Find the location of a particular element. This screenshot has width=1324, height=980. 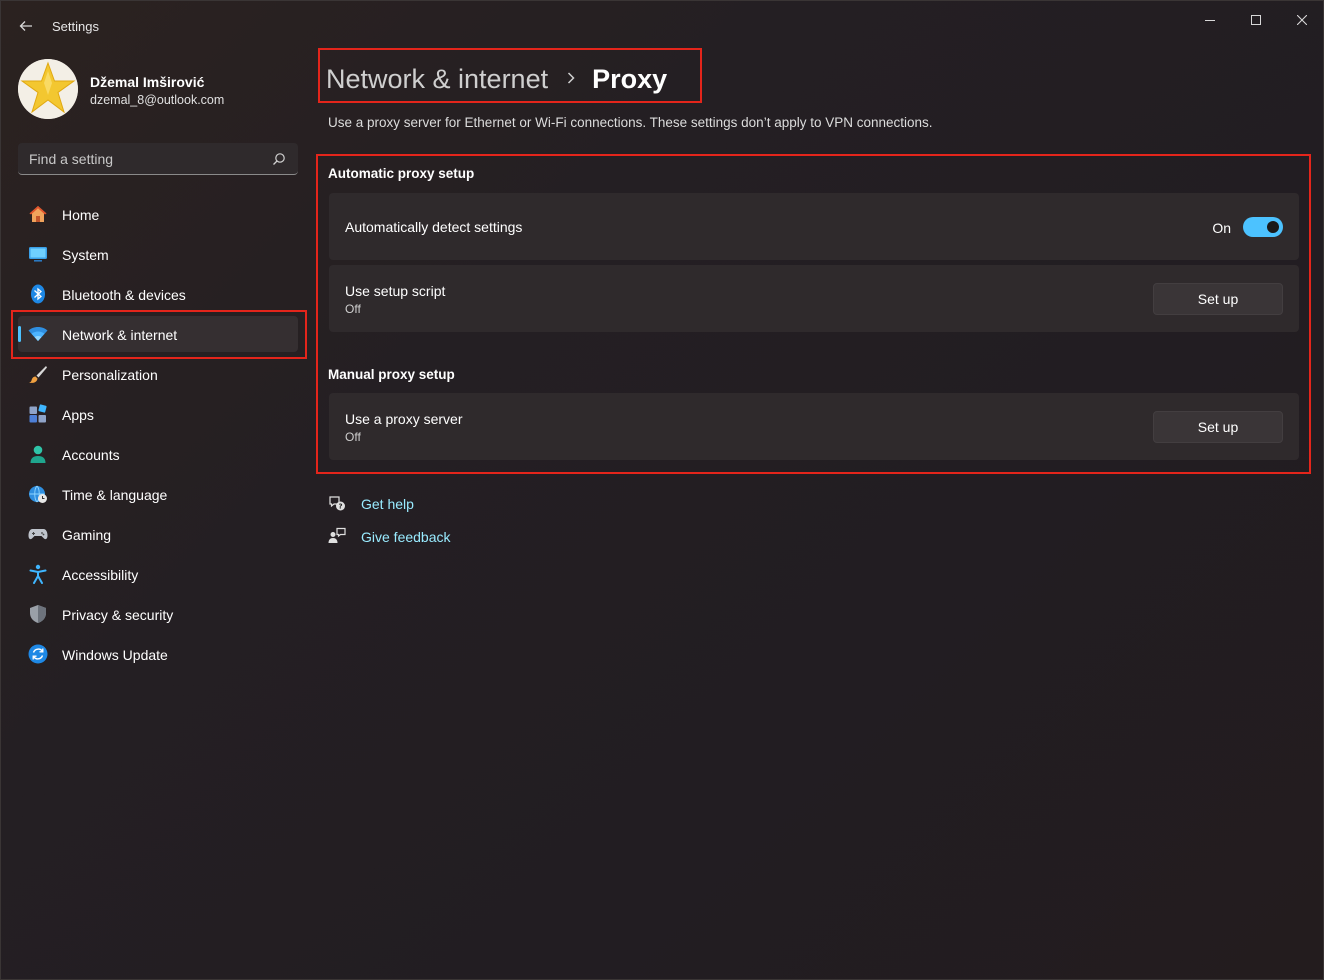

sidebar-item-label: Privacy & security is located at coordinates (118, 615).